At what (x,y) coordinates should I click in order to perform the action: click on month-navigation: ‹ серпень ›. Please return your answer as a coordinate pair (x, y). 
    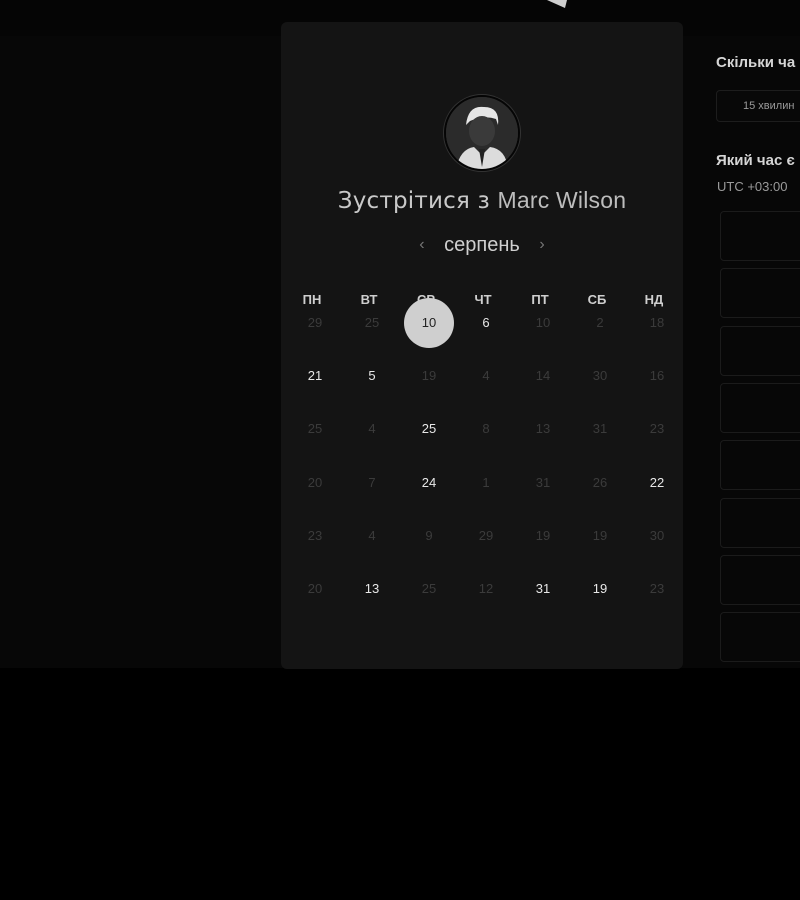
    Looking at the image, I should click on (482, 245).